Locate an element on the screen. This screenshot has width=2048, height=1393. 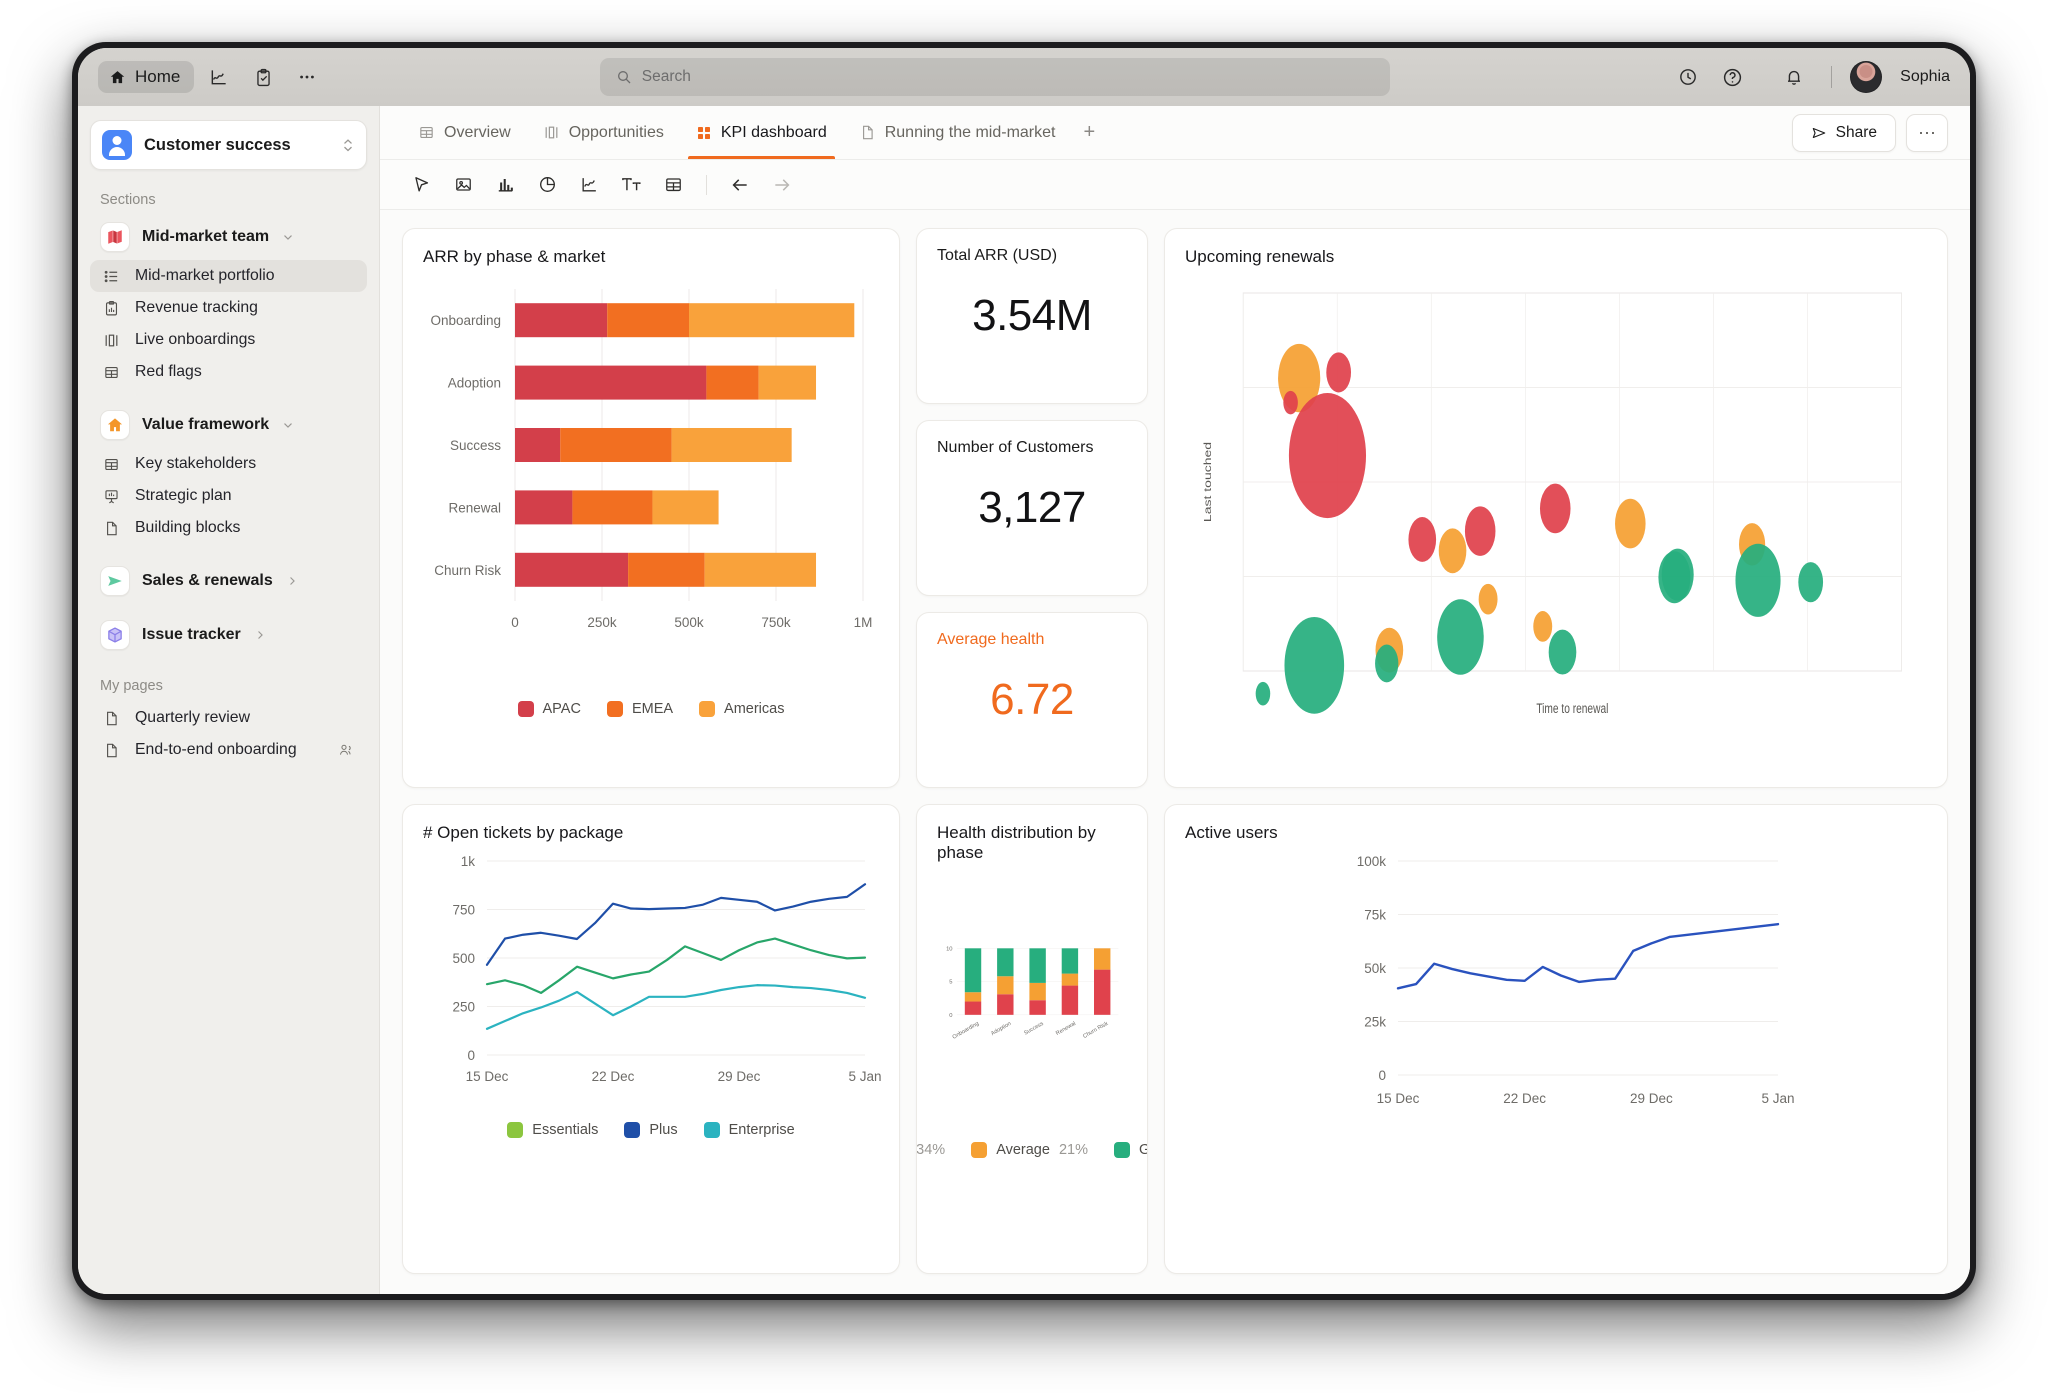
redo-icon is located at coordinates (782, 185).